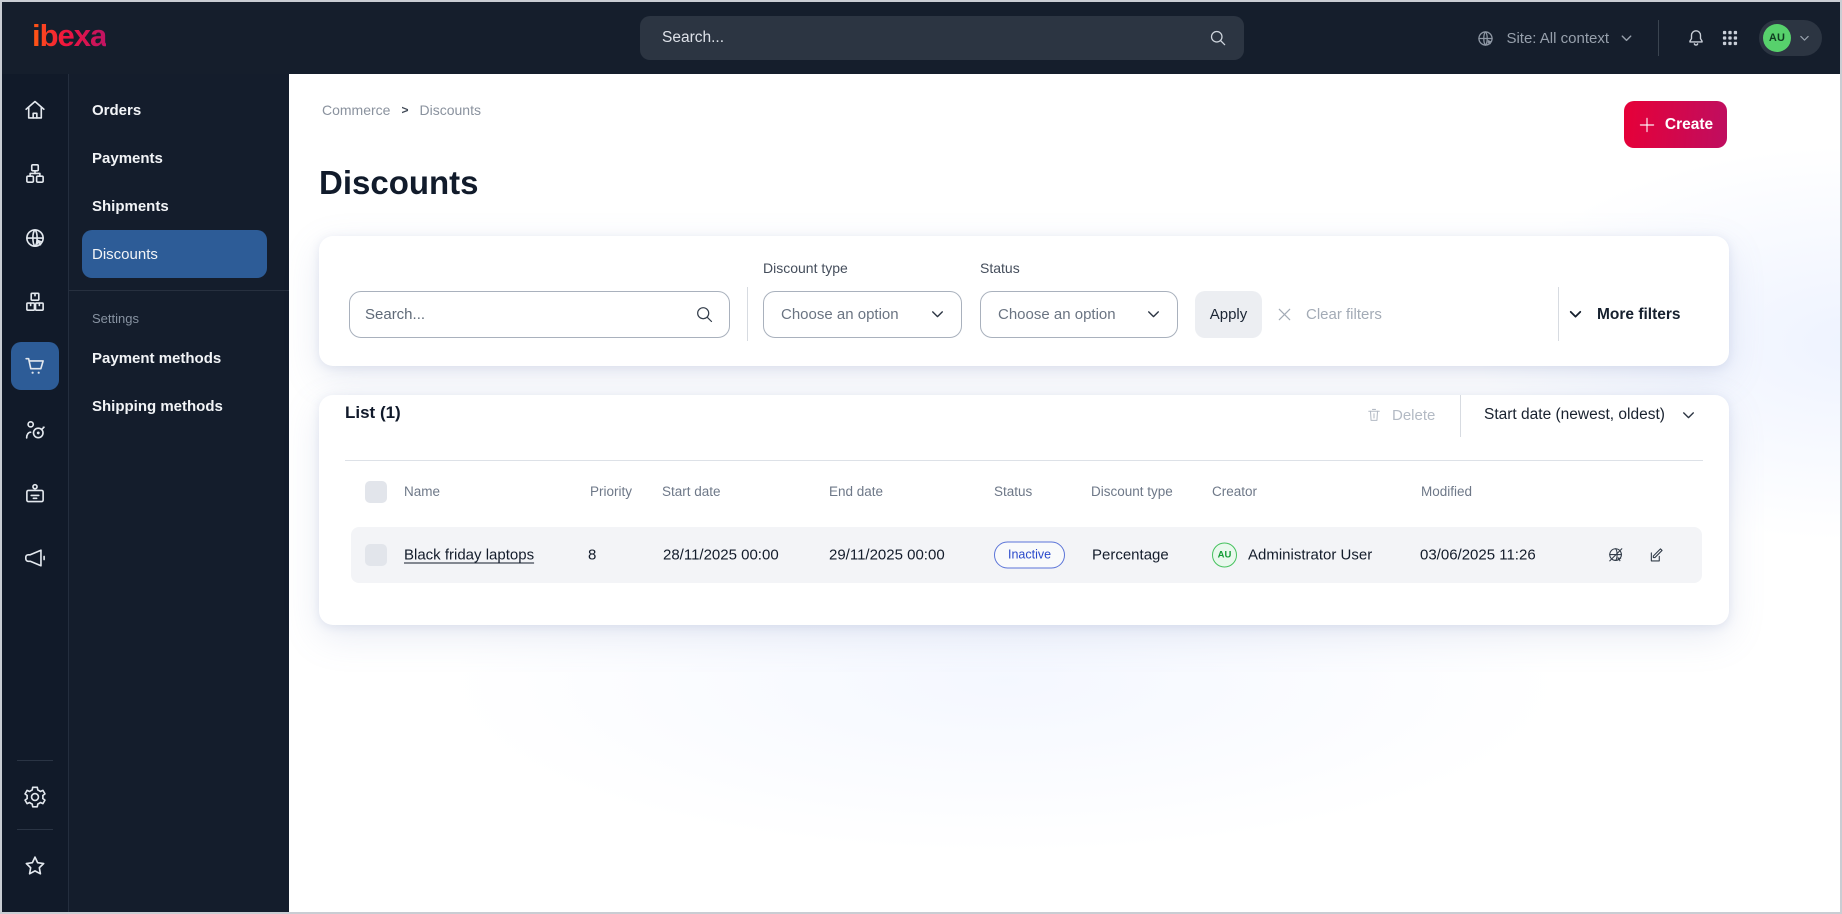 The width and height of the screenshot is (1842, 914). I want to click on trash-icon, so click(1374, 415).